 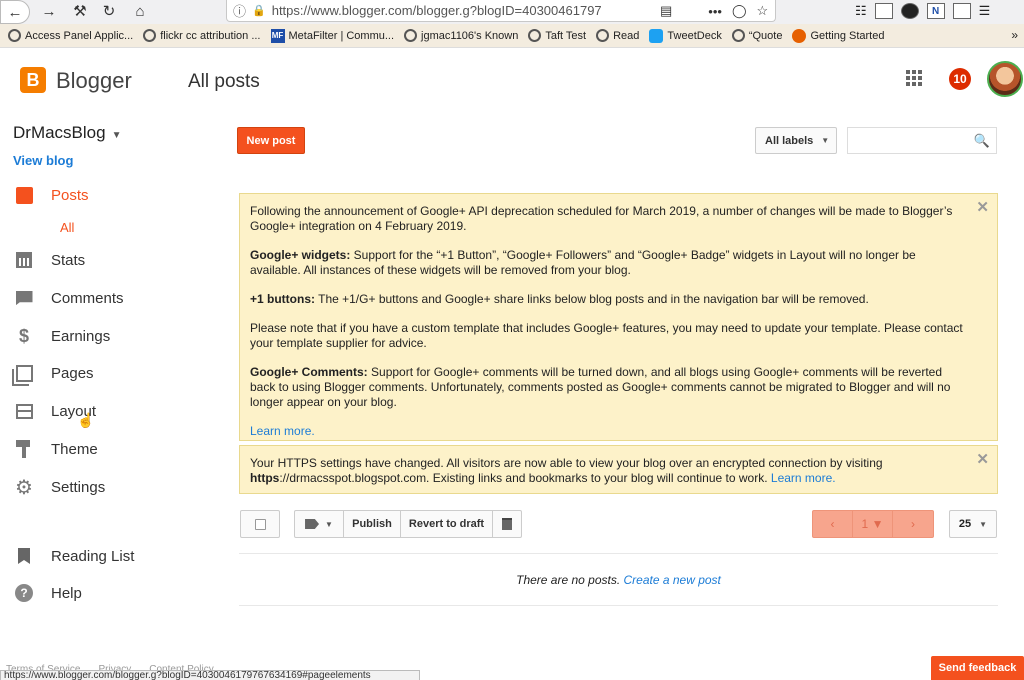 I want to click on twitter-icon, so click(x=656, y=35).